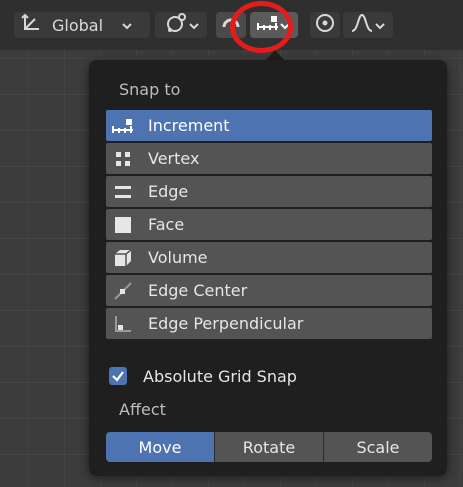 This screenshot has width=463, height=487. I want to click on face-icon, so click(123, 225).